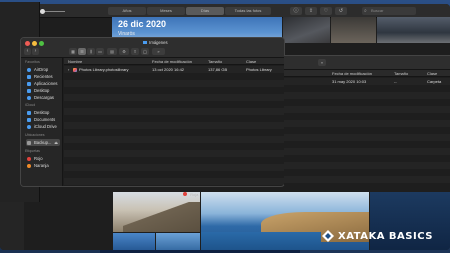 The width and height of the screenshot is (450, 253). I want to click on folder-icon, so click(145, 43).